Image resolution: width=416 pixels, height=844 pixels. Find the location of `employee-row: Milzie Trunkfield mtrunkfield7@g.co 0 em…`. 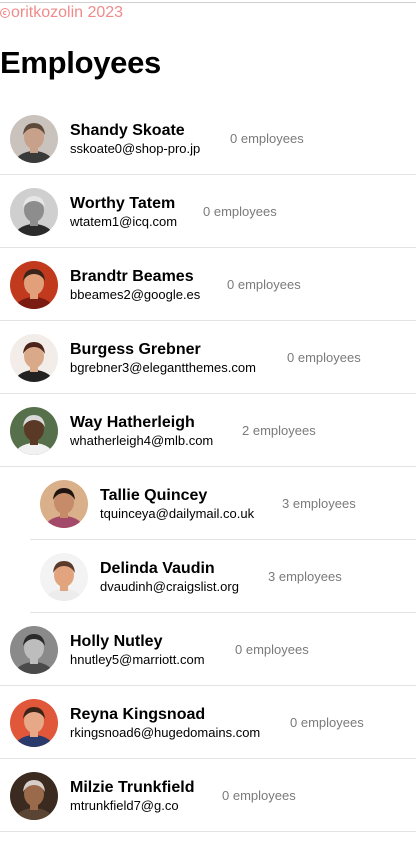

employee-row: Milzie Trunkfield mtrunkfield7@g.co 0 em… is located at coordinates (208, 795).